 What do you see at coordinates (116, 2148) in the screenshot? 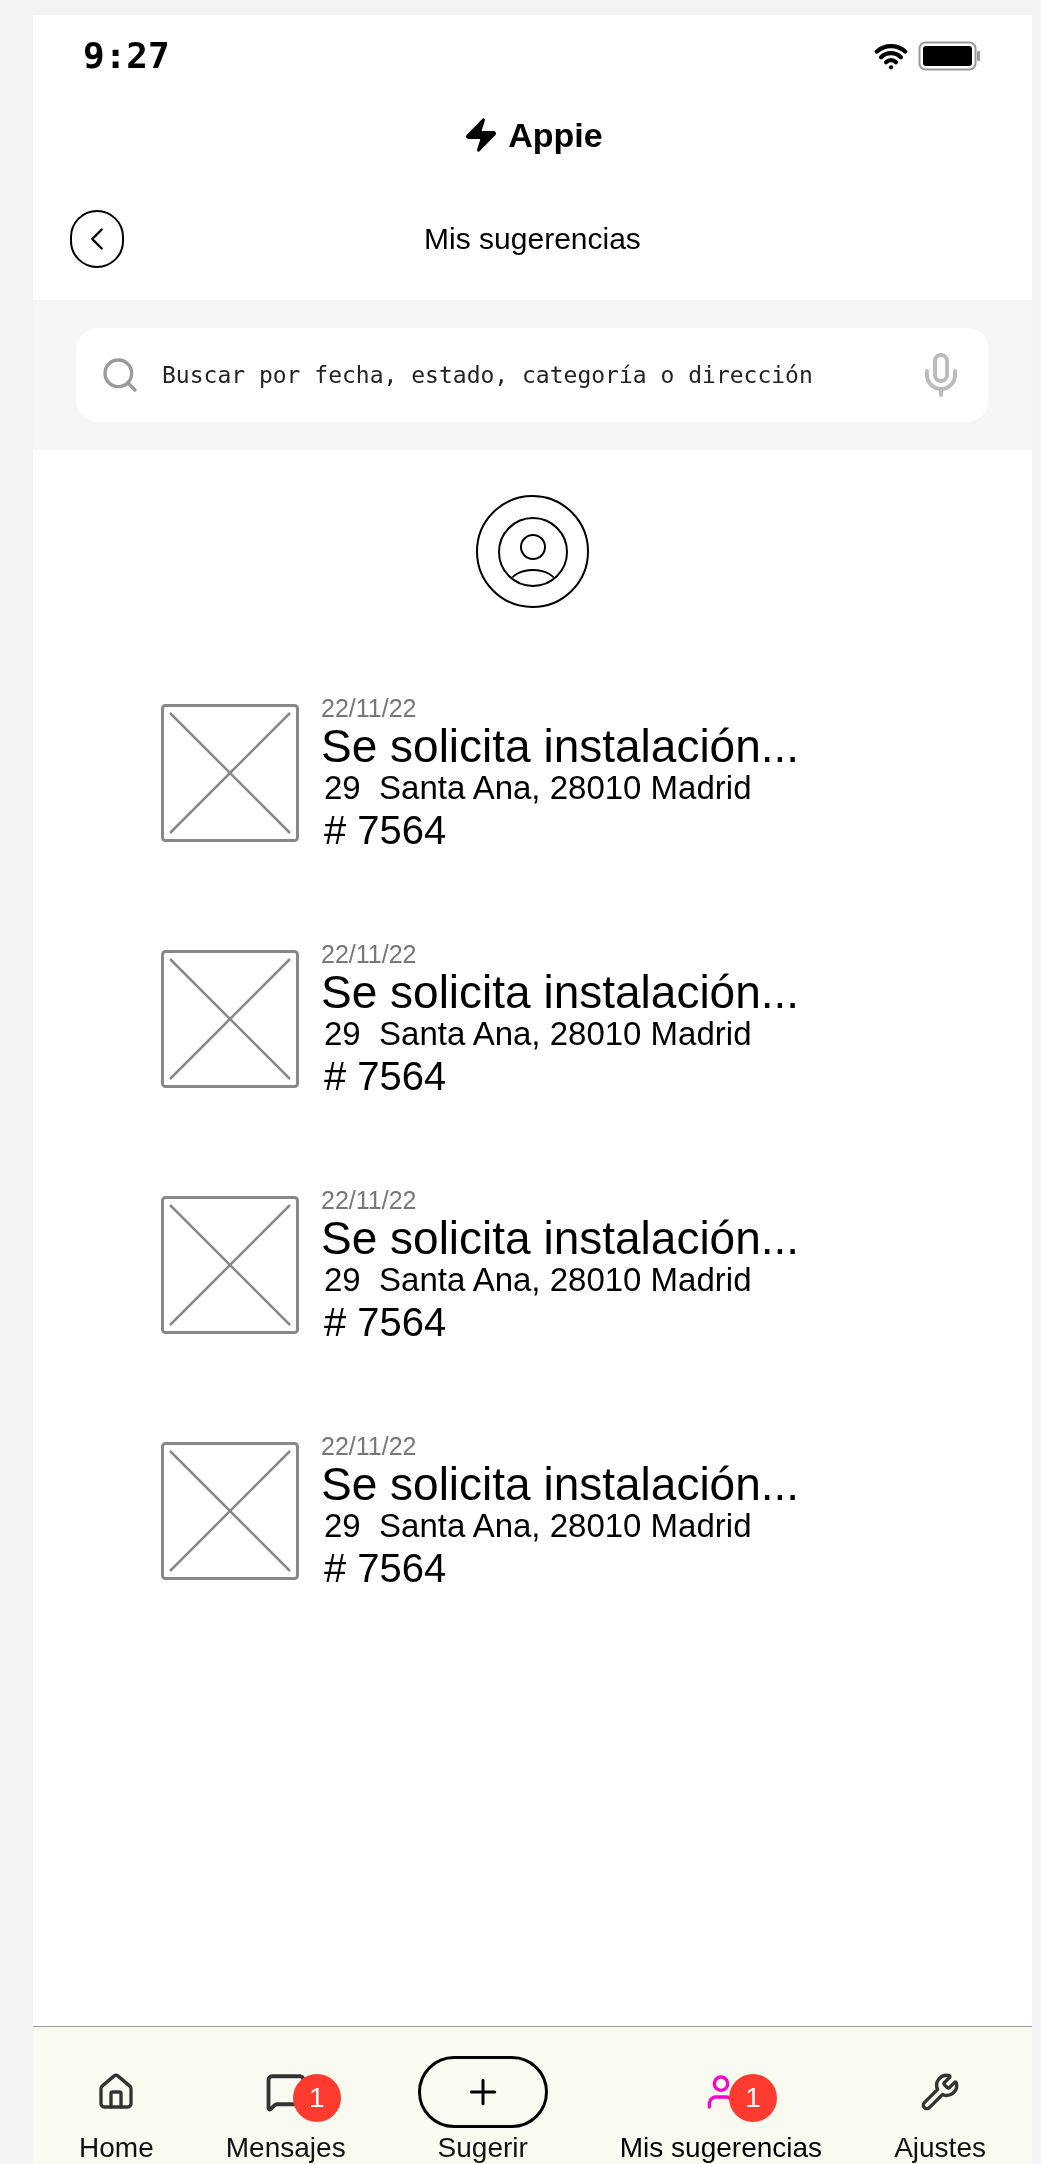
I see `nav-tab: Home` at bounding box center [116, 2148].